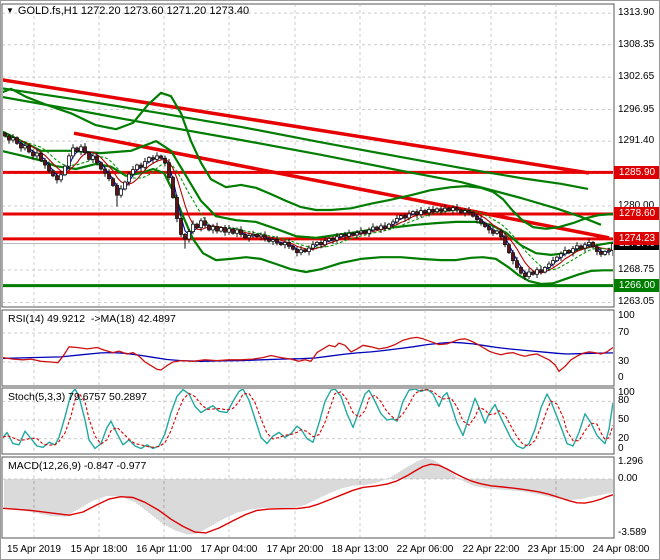  I want to click on price-axis-label: 1268.75, so click(636, 269).